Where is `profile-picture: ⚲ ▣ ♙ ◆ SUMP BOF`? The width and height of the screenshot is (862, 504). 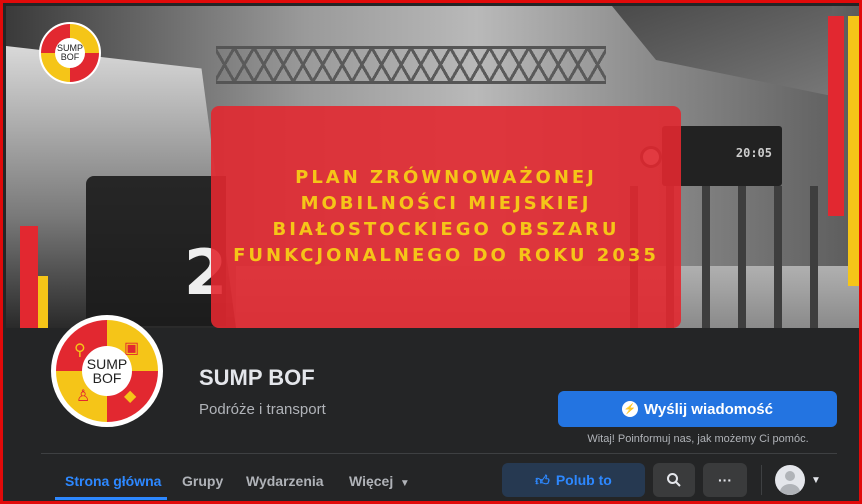
profile-picture: ⚲ ▣ ♙ ◆ SUMP BOF is located at coordinates (107, 371).